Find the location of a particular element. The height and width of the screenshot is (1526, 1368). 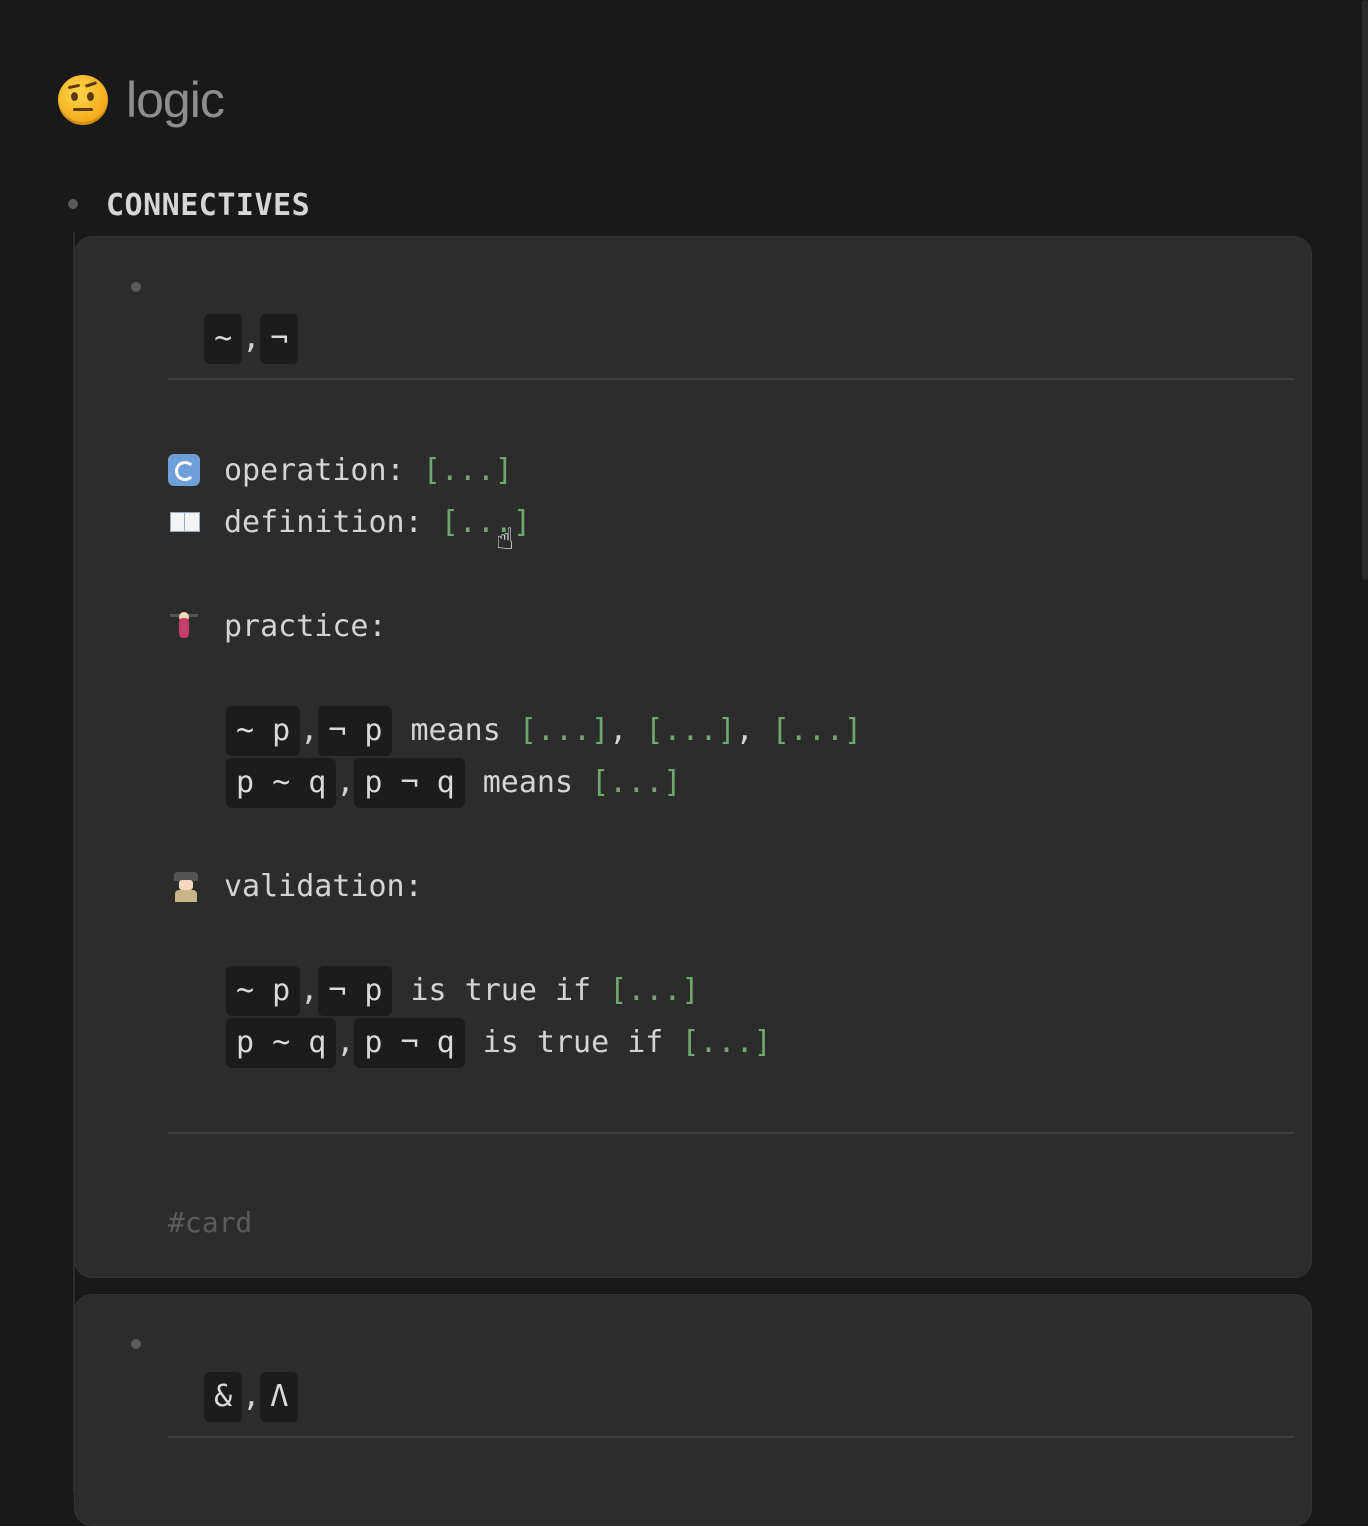

page-header: logic is located at coordinates (141, 100).